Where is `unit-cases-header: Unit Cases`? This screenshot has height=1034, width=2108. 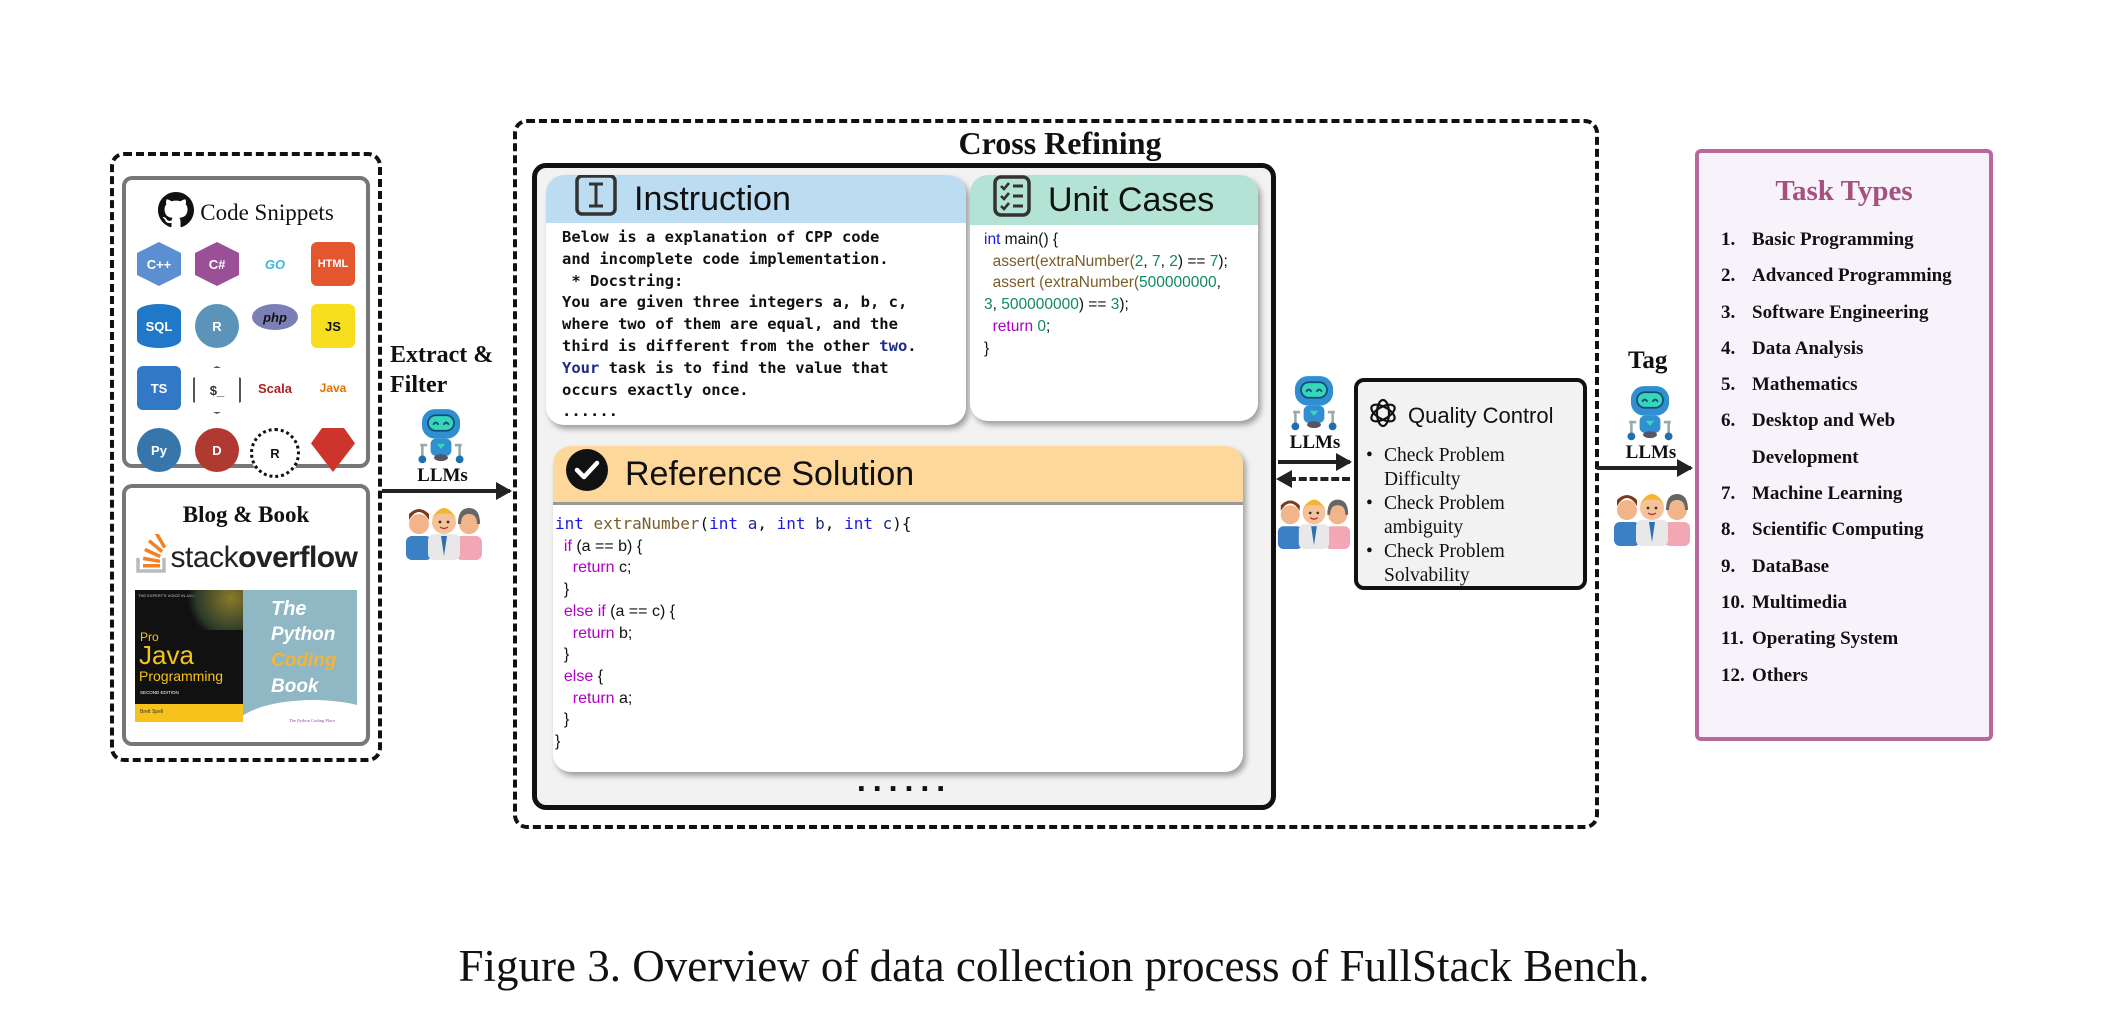
unit-cases-header: Unit Cases is located at coordinates (1114, 200).